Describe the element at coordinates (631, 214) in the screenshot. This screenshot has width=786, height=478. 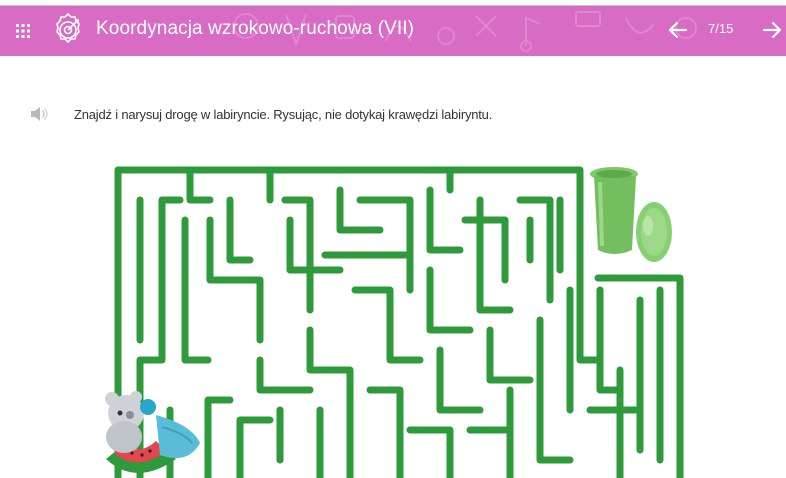
I see `green-trash-bin-icon` at that location.